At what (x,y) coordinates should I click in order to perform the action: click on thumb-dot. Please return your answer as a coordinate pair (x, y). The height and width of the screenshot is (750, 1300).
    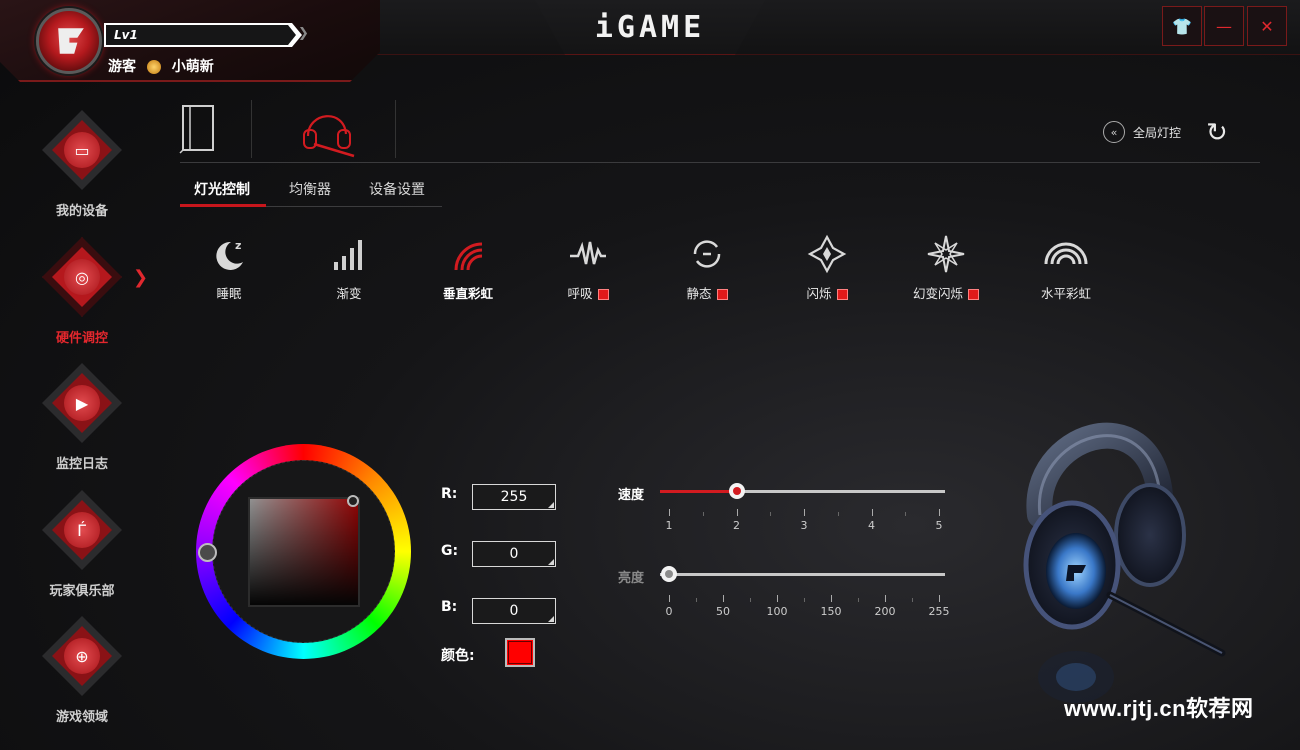
    Looking at the image, I should click on (669, 574).